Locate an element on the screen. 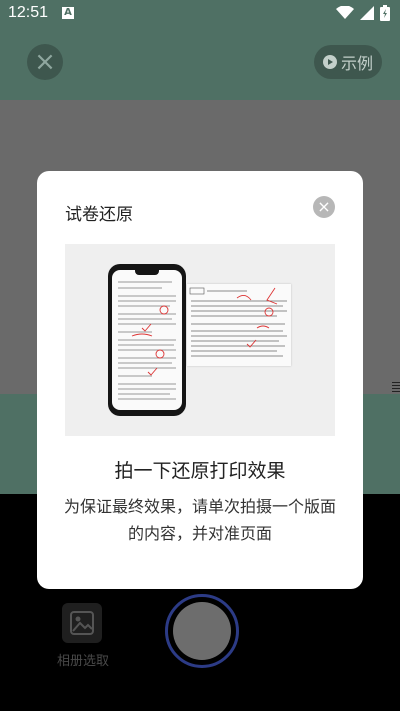 Image resolution: width=400 pixels, height=711 pixels. example-button: 示例 is located at coordinates (348, 62).